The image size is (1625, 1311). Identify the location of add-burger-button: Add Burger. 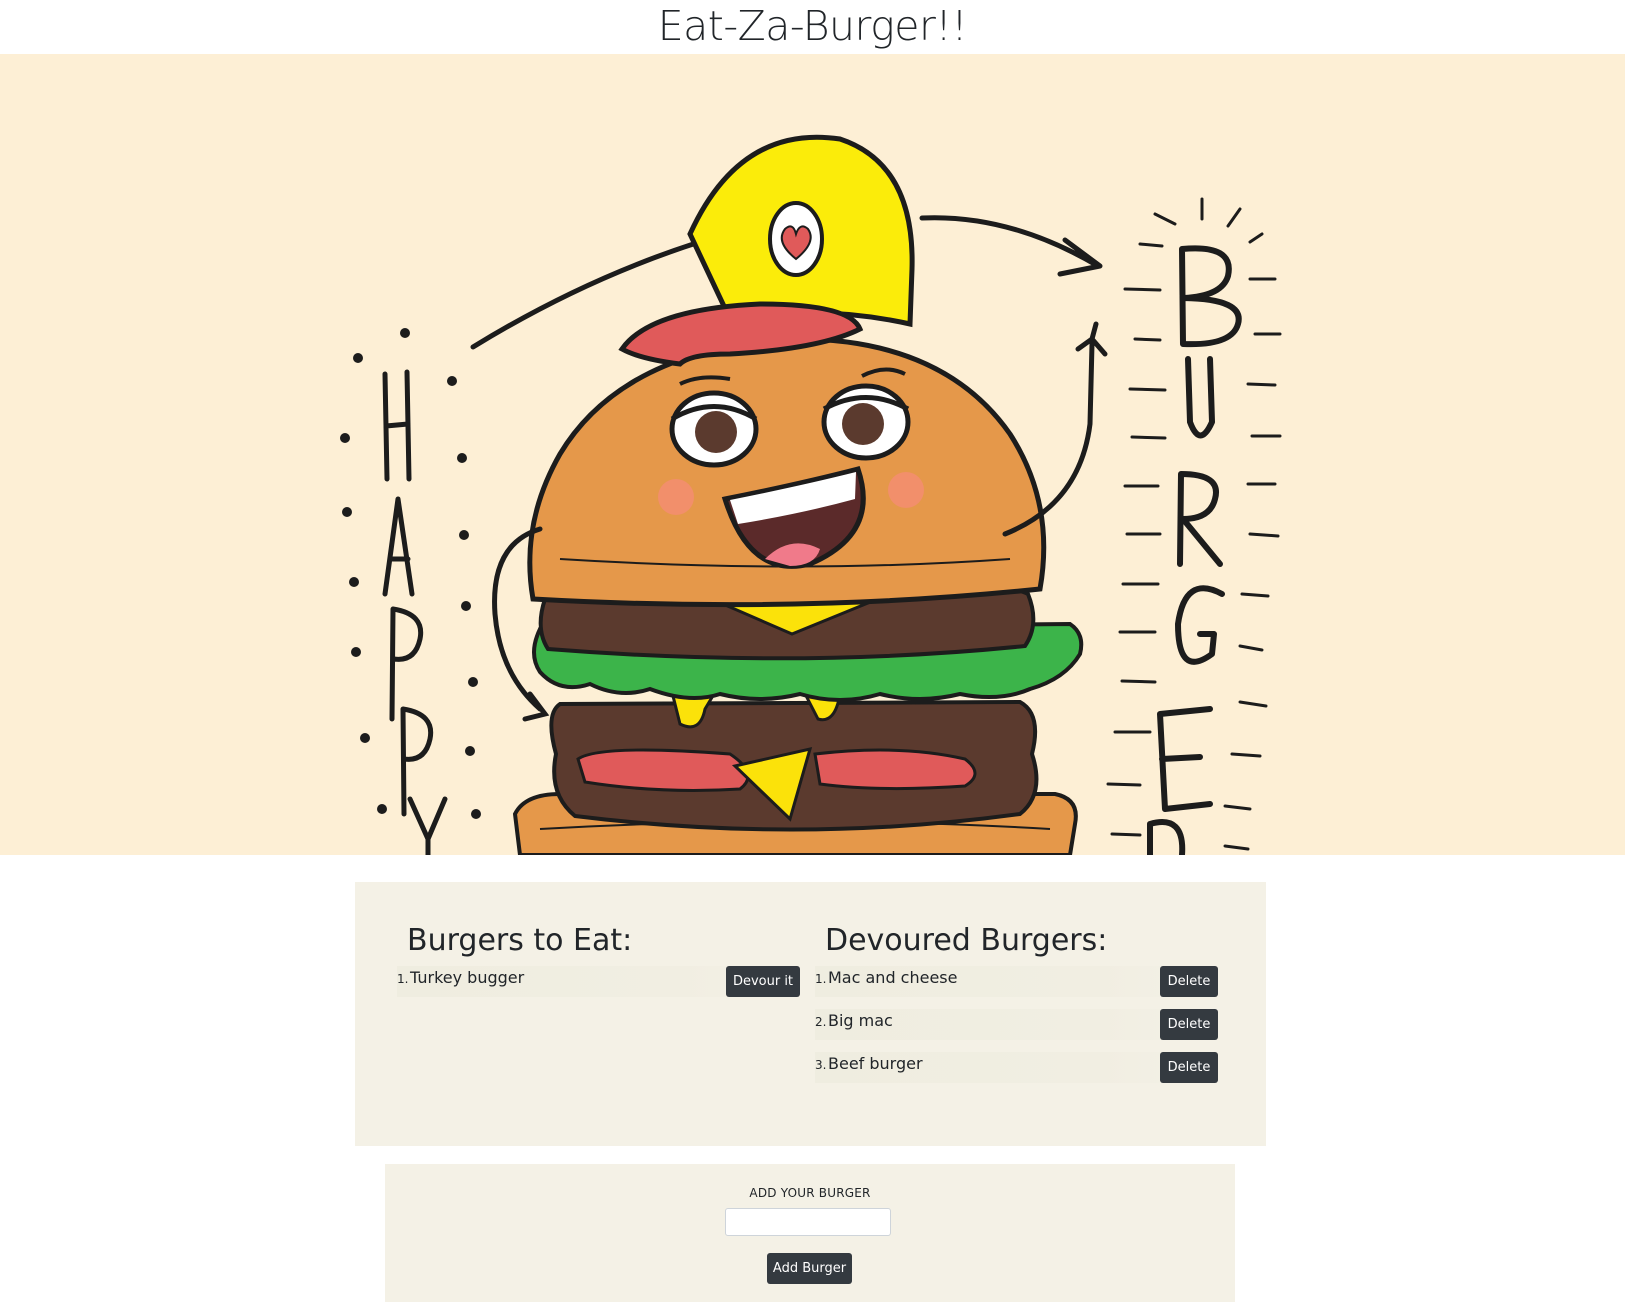
(809, 1268).